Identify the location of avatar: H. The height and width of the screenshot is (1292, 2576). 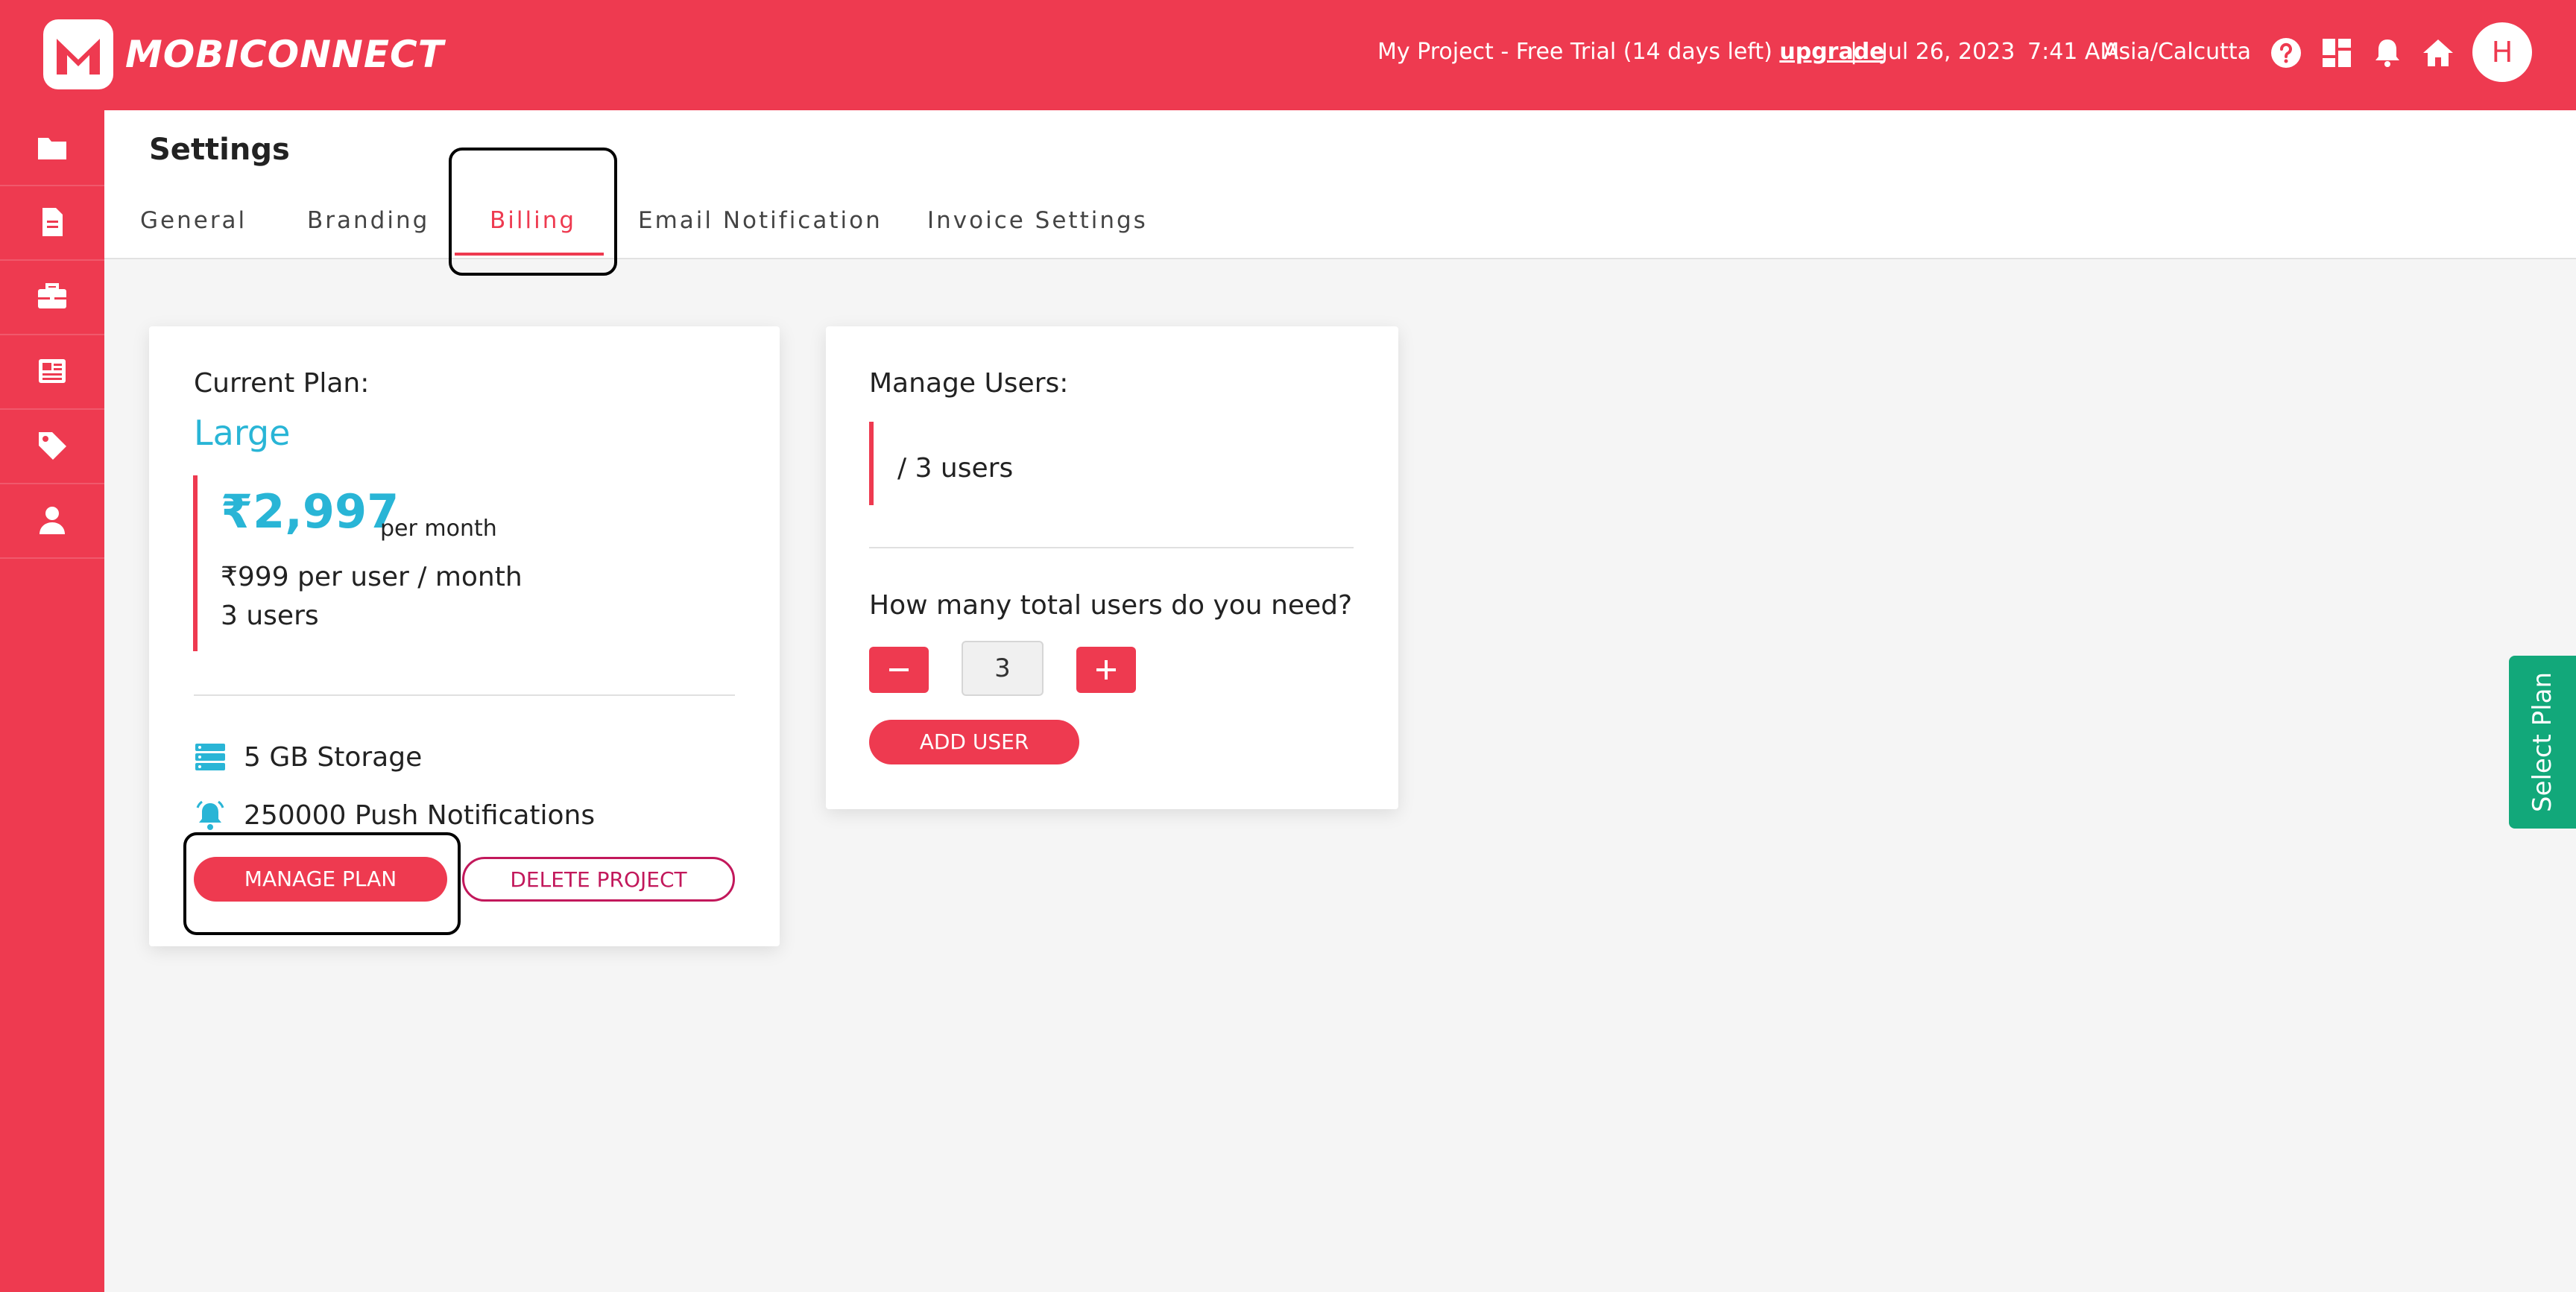
(2502, 52).